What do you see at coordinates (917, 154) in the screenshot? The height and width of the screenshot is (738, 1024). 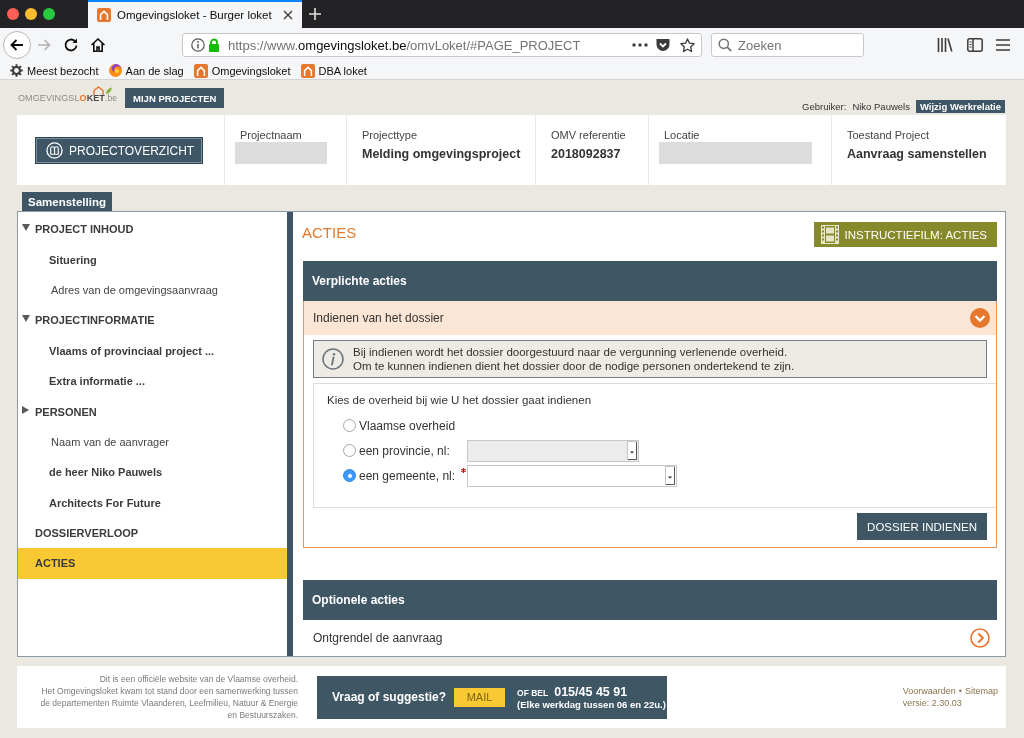 I see `field-value: Aanvraag samenstellen` at bounding box center [917, 154].